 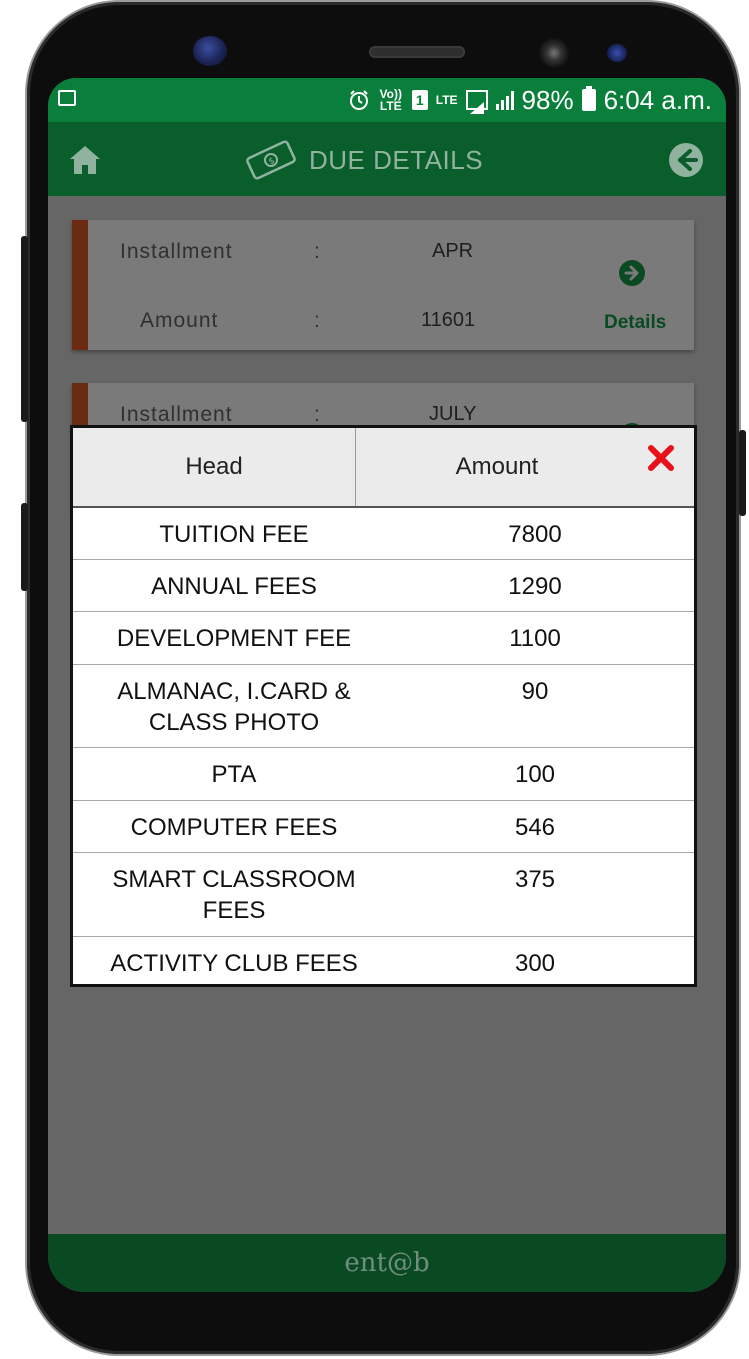 I want to click on earpiece-speaker, so click(x=417, y=52).